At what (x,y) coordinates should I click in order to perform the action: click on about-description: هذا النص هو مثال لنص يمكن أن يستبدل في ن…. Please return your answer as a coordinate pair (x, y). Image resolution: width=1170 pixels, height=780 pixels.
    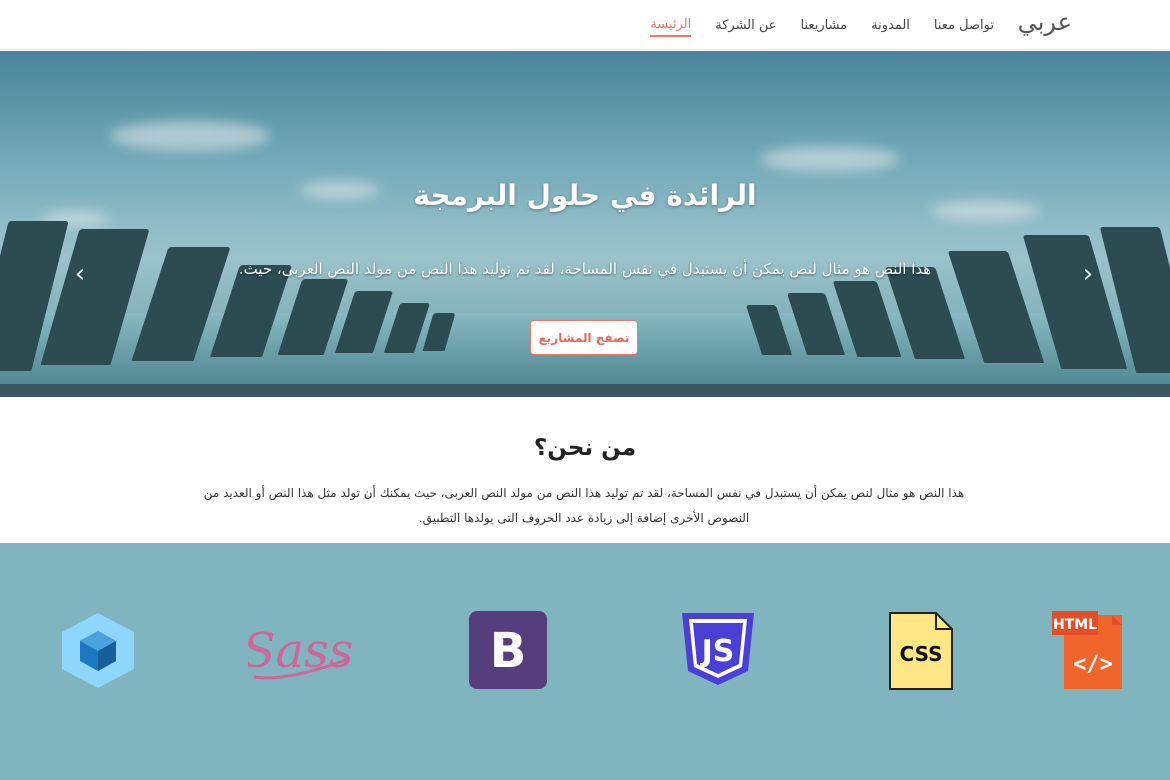
    Looking at the image, I should click on (584, 505).